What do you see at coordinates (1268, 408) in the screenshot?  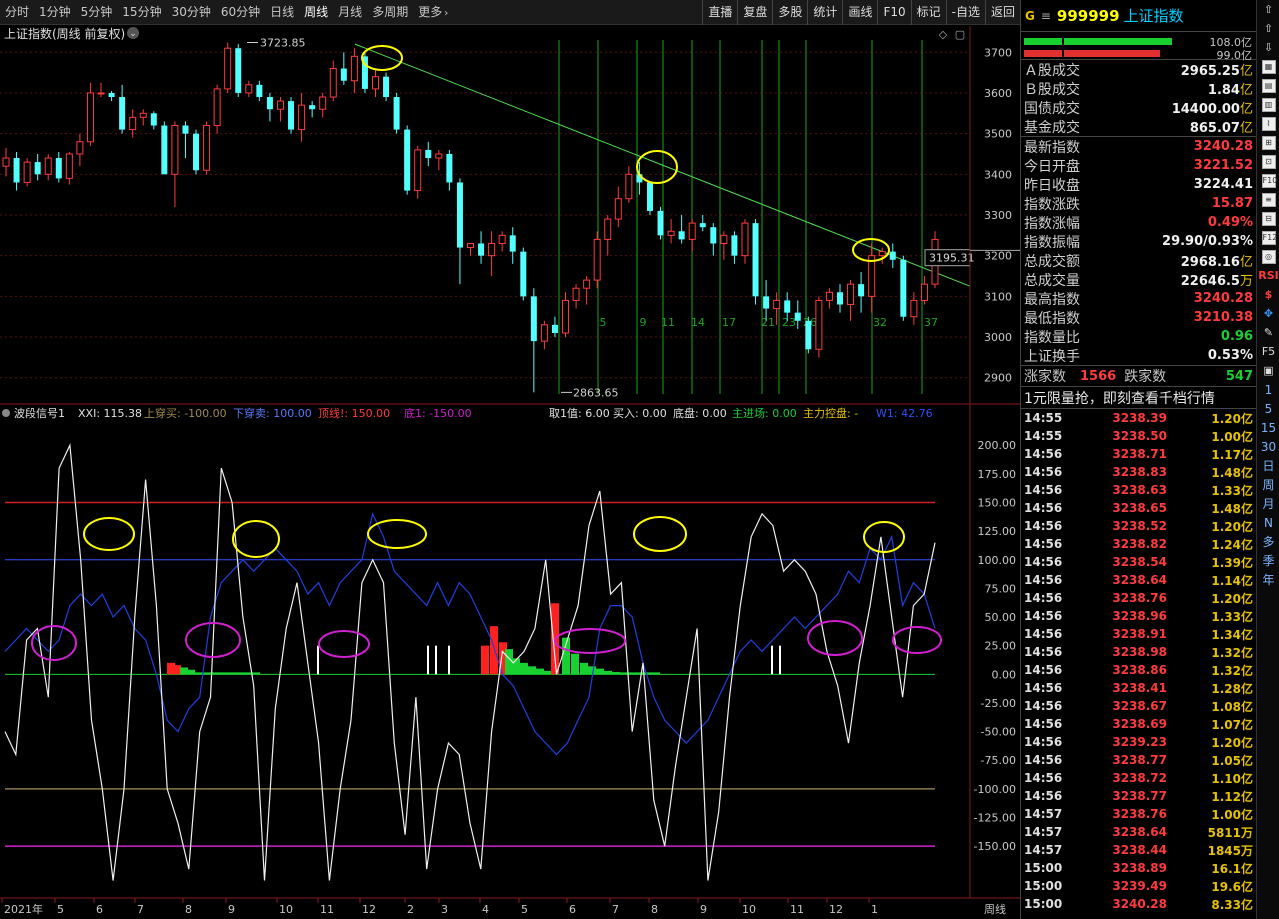 I see `period-5-icon: 5` at bounding box center [1268, 408].